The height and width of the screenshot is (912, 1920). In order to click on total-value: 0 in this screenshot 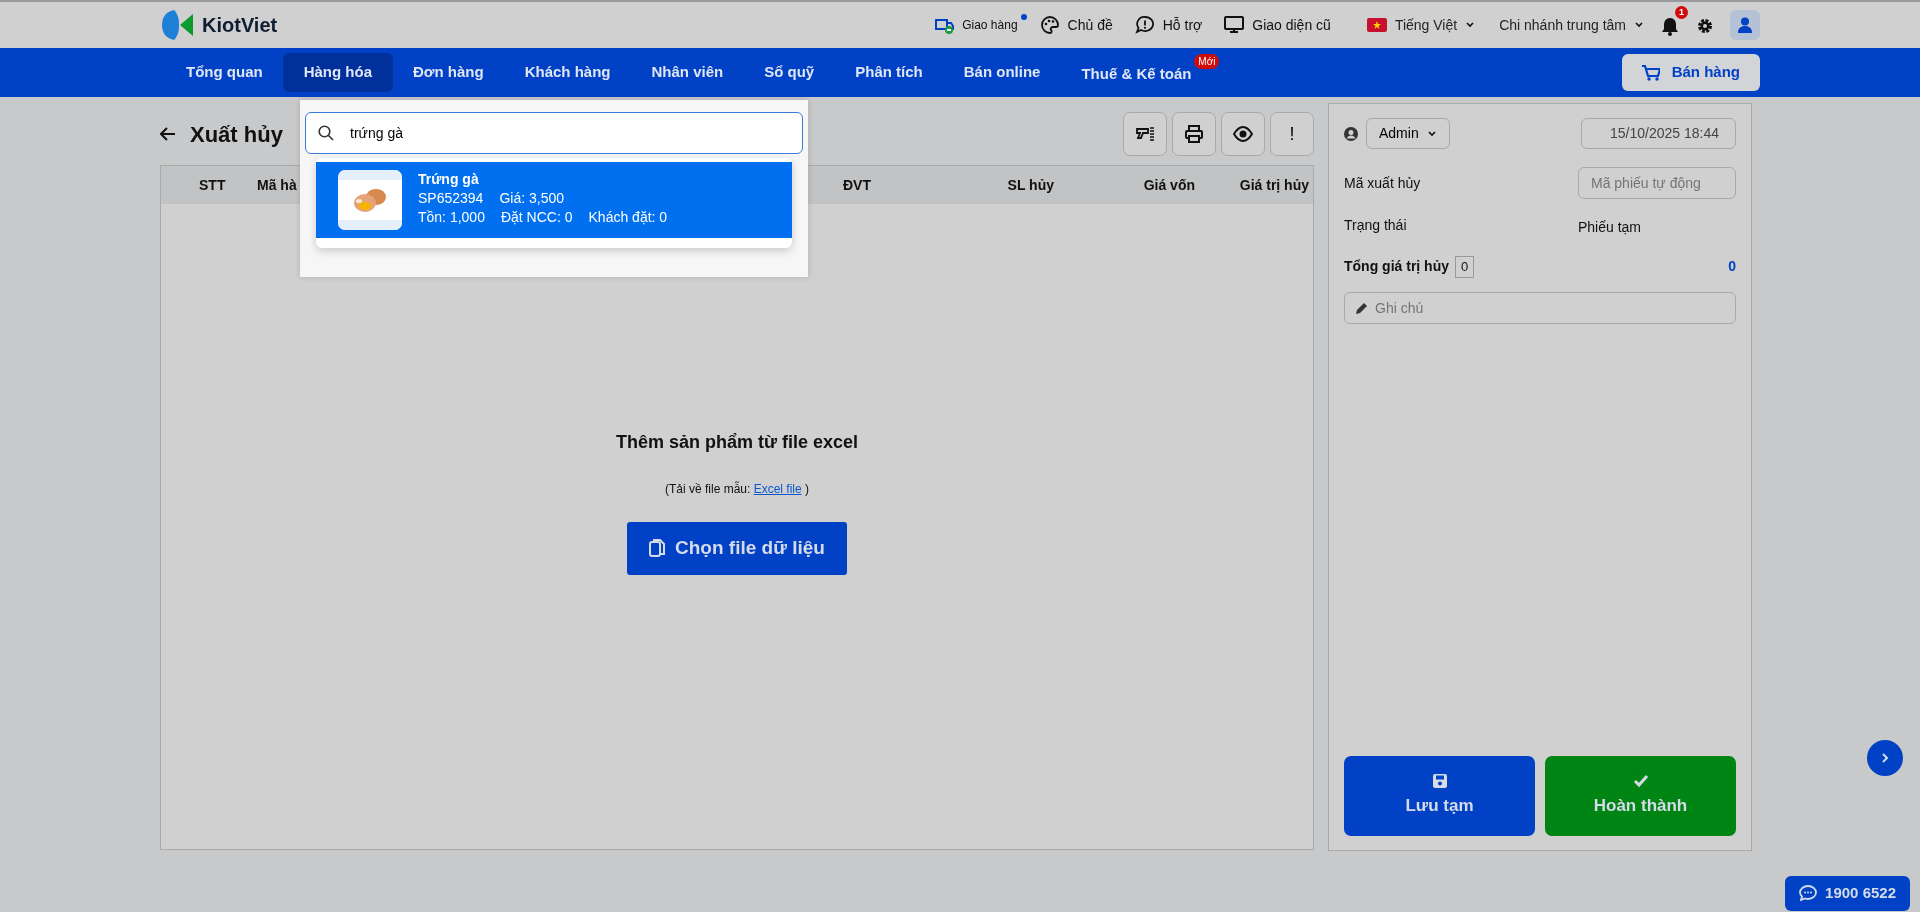, I will do `click(1732, 267)`.